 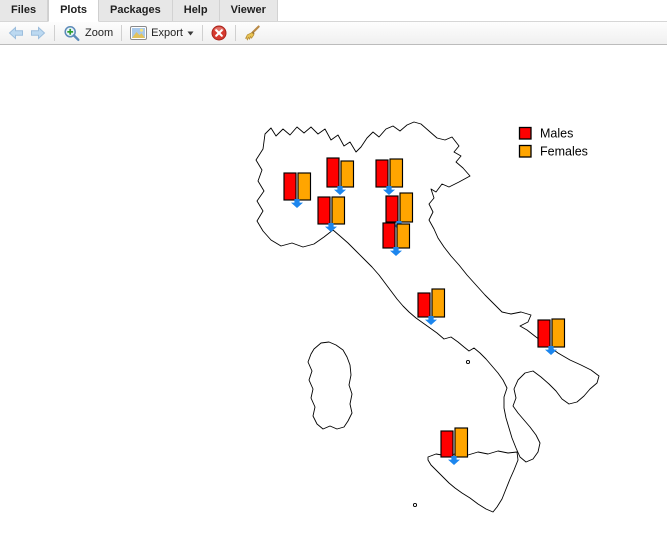 I want to click on remove-plot-button, so click(x=219, y=33).